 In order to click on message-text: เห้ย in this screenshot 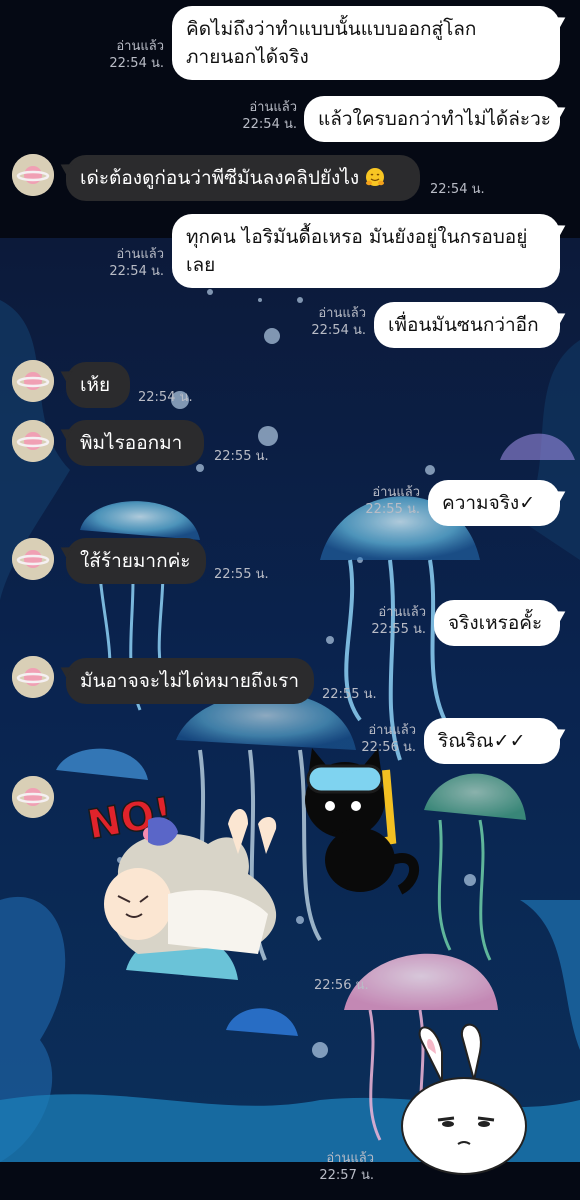, I will do `click(95, 385)`.